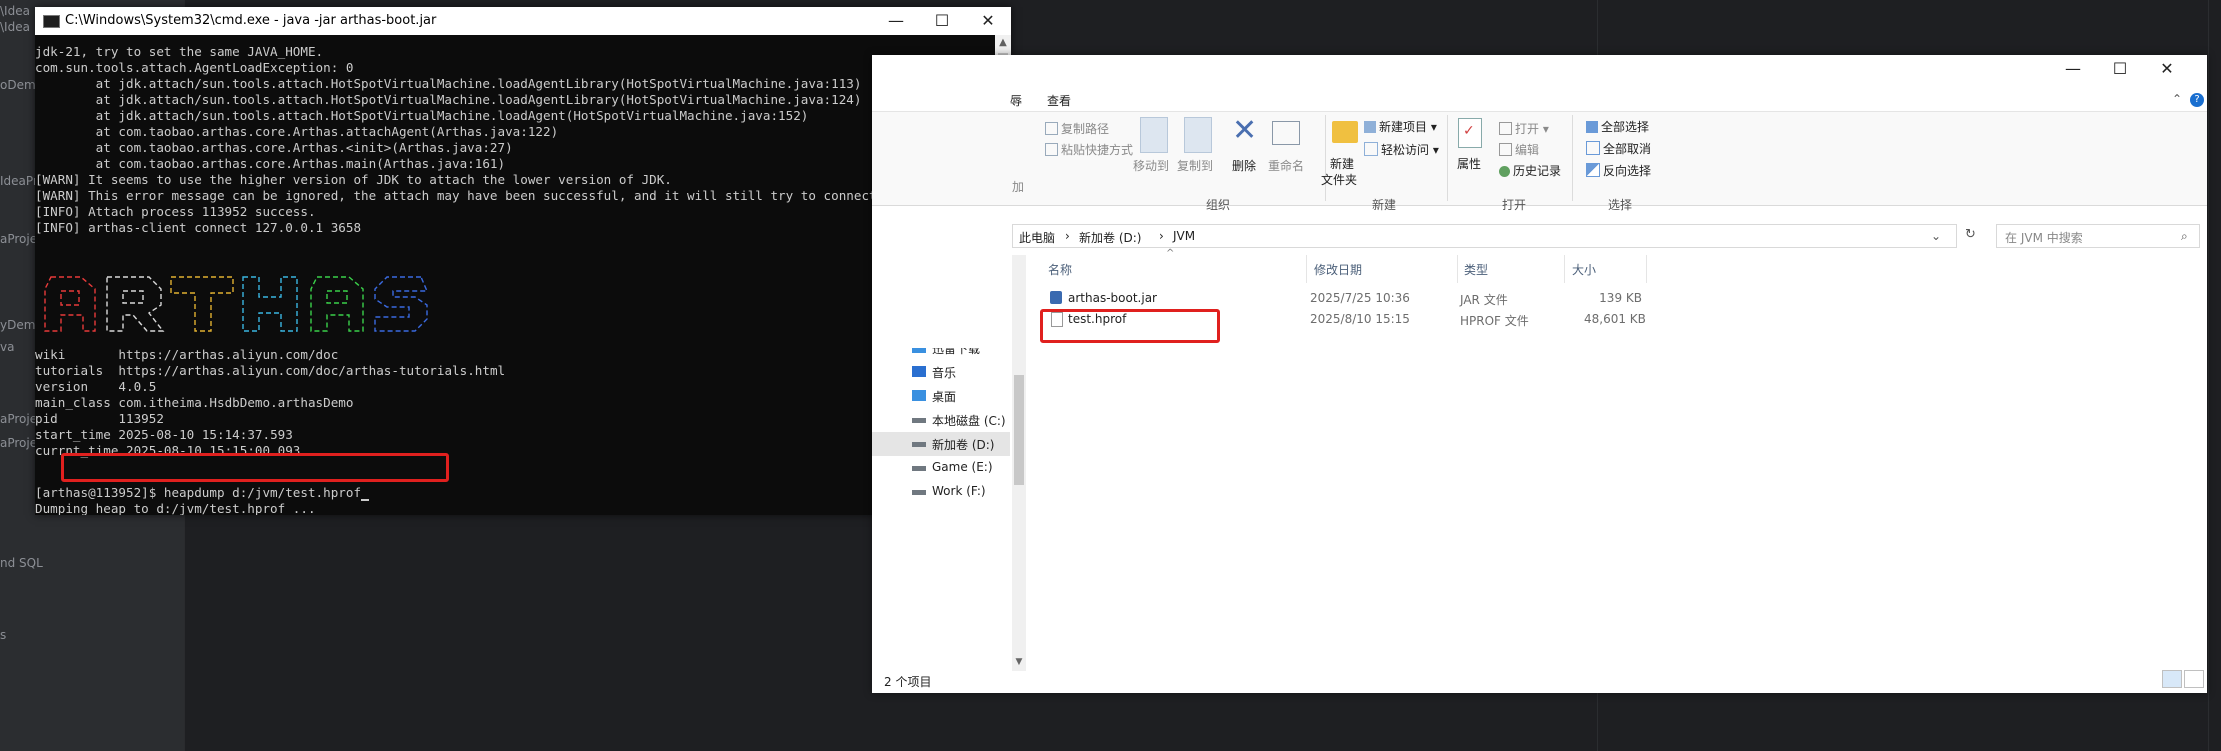 This screenshot has width=2221, height=751. What do you see at coordinates (1019, 664) in the screenshot?
I see `nav-scroll-down-icon: ▼` at bounding box center [1019, 664].